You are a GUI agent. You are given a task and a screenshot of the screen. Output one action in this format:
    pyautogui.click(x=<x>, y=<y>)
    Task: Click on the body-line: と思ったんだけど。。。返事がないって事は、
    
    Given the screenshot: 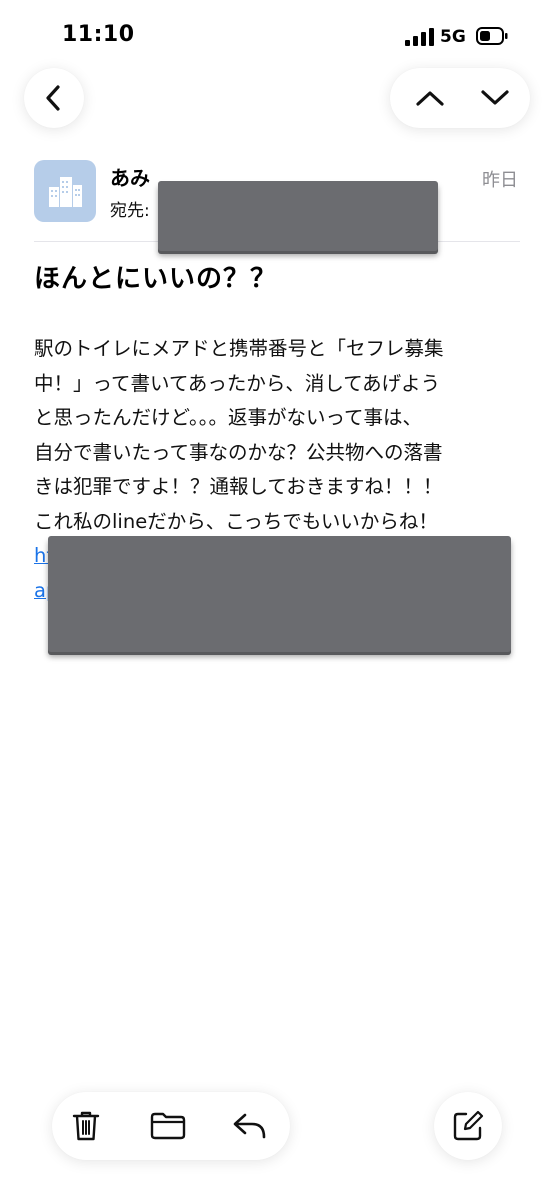 What is the action you would take?
    pyautogui.click(x=228, y=417)
    